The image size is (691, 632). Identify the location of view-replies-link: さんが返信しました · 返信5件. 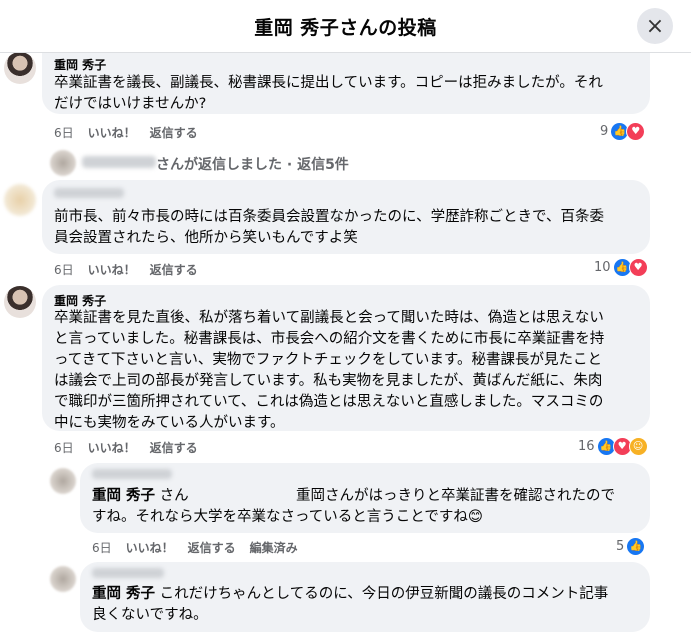
(252, 164).